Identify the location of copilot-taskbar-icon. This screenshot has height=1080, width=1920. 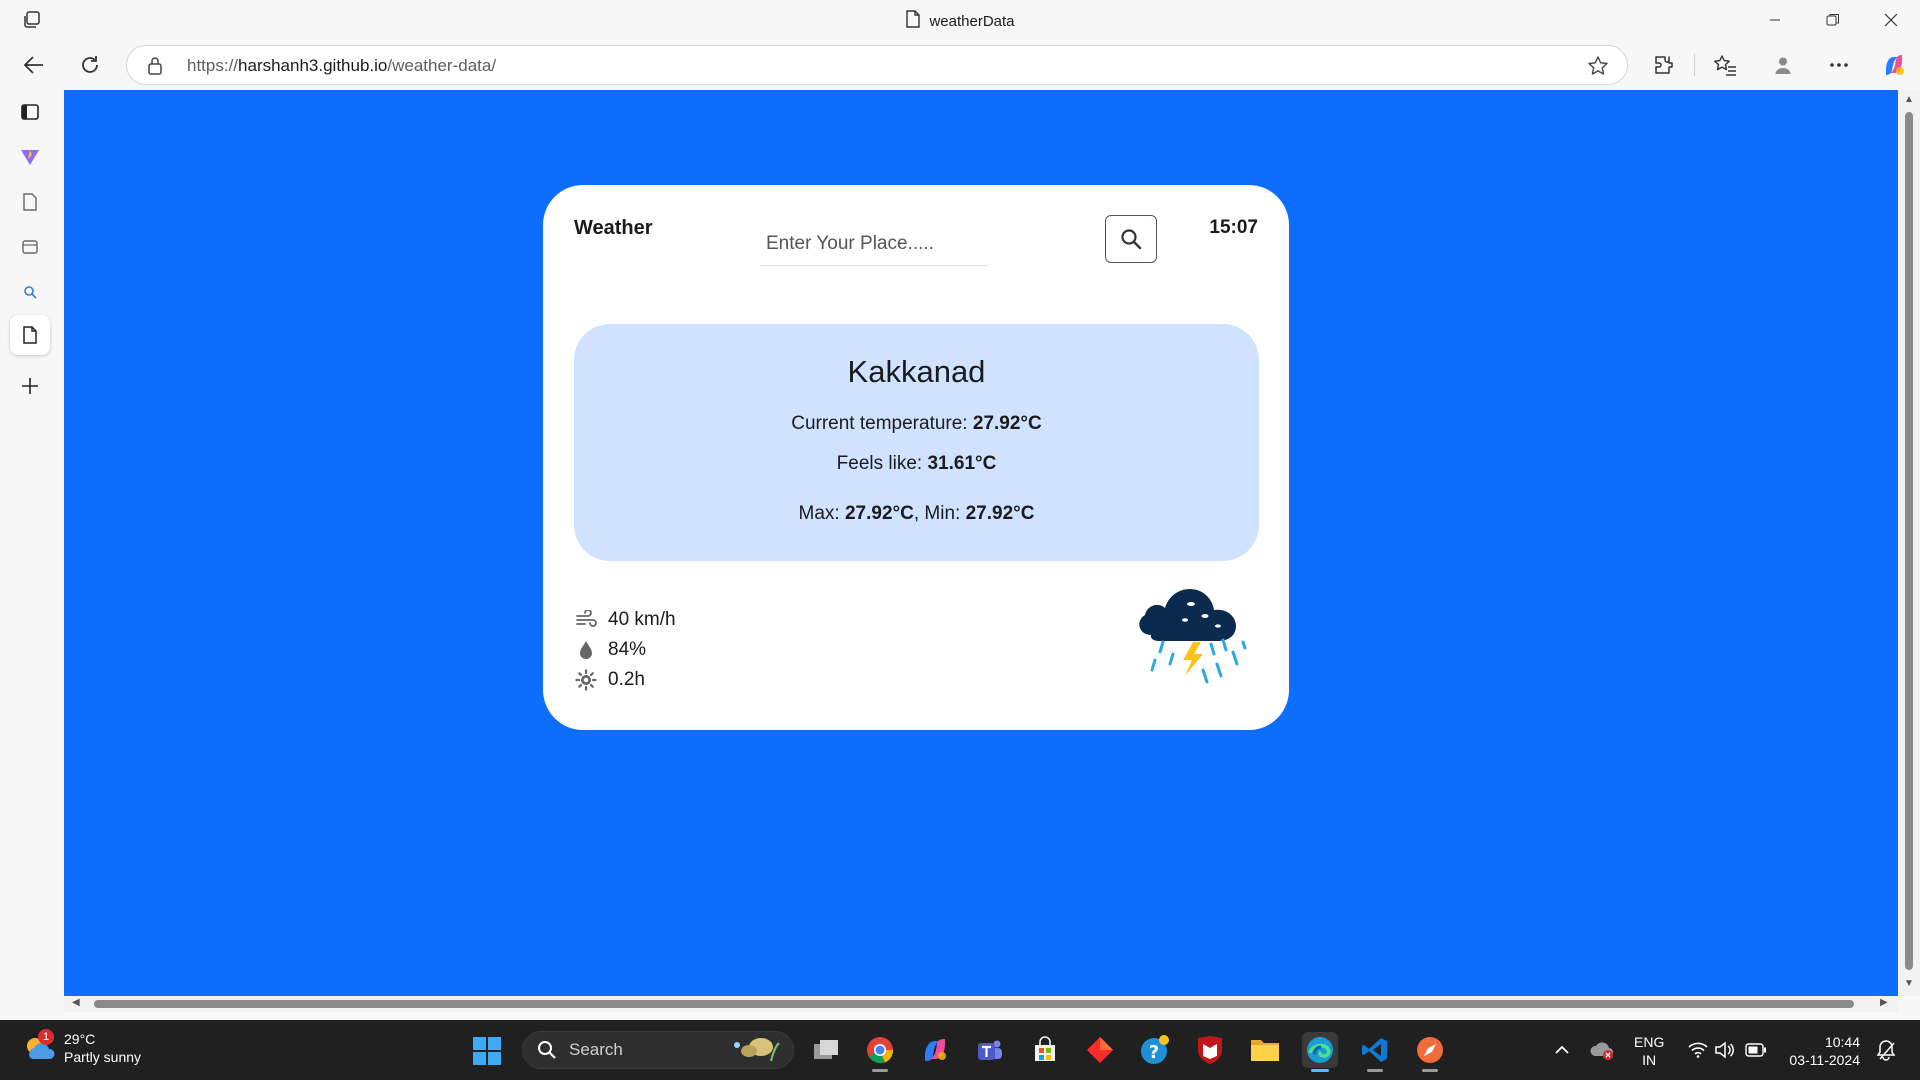
(935, 1050).